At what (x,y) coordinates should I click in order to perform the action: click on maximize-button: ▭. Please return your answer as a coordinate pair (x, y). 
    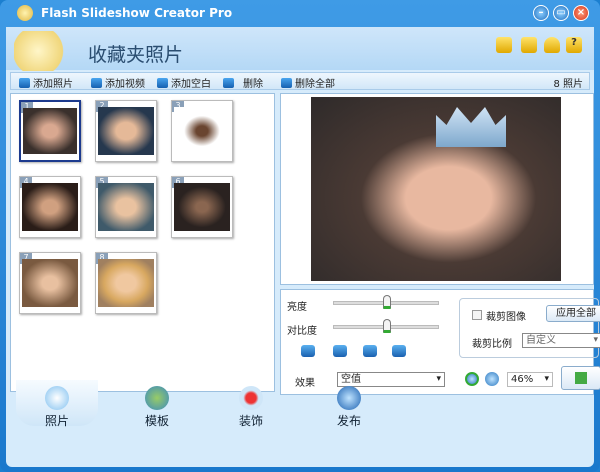
    Looking at the image, I should click on (561, 13).